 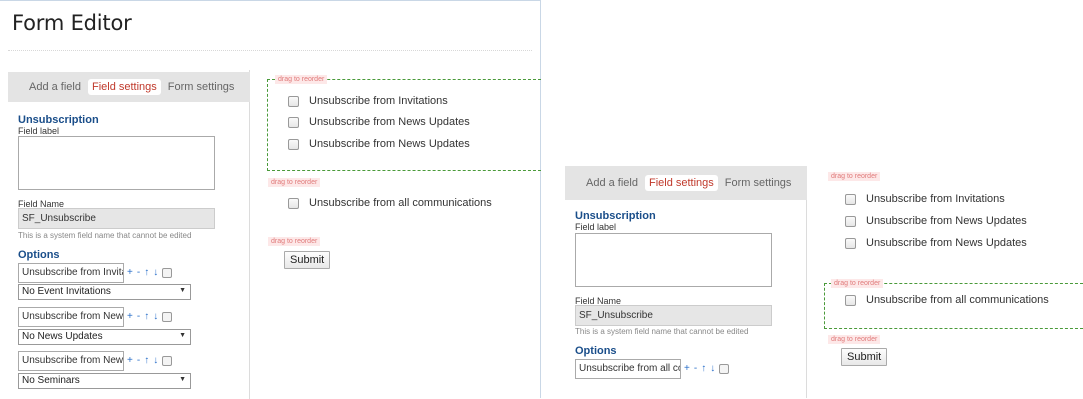 What do you see at coordinates (71, 273) in the screenshot?
I see `option-input-1: Unsubscribe from Invitati` at bounding box center [71, 273].